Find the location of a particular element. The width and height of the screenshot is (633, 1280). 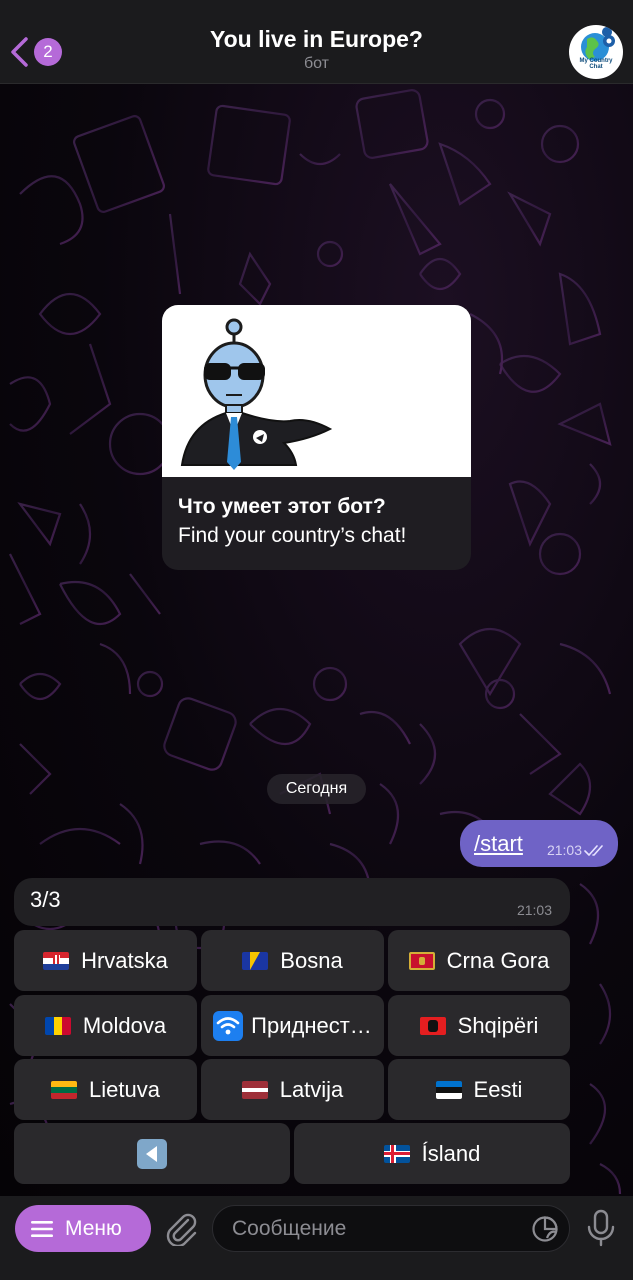

message-input is located at coordinates (372, 1228).